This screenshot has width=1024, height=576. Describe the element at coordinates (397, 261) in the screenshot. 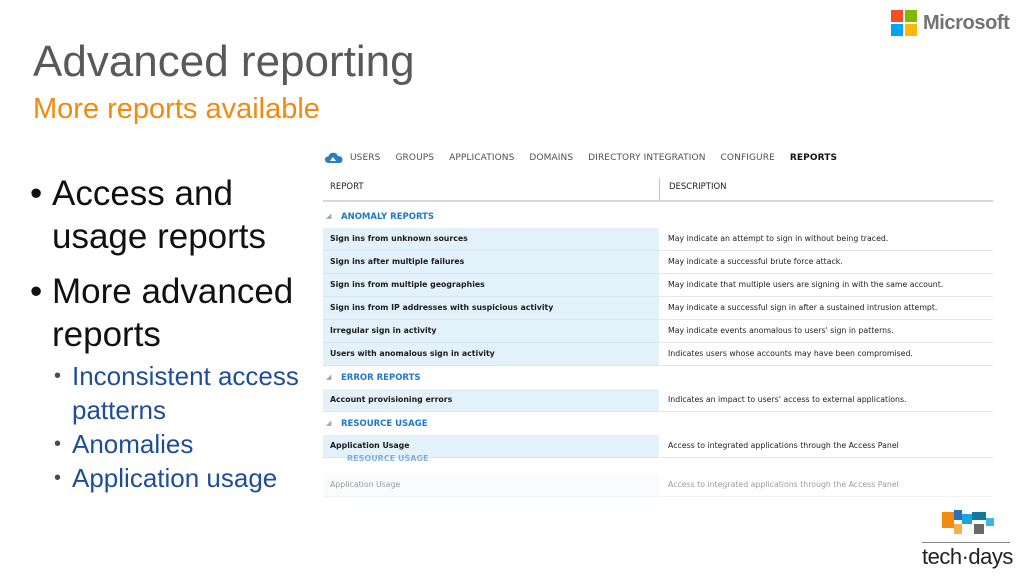

I see `report-name: Sign ins after multiple failures` at that location.